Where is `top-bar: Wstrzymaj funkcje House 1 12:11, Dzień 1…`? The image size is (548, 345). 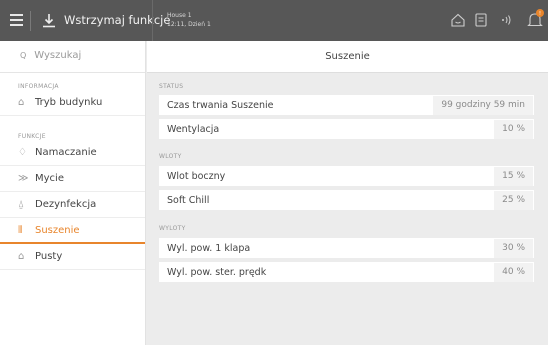
top-bar: Wstrzymaj funkcje House 1 12:11, Dzień 1… is located at coordinates (274, 20).